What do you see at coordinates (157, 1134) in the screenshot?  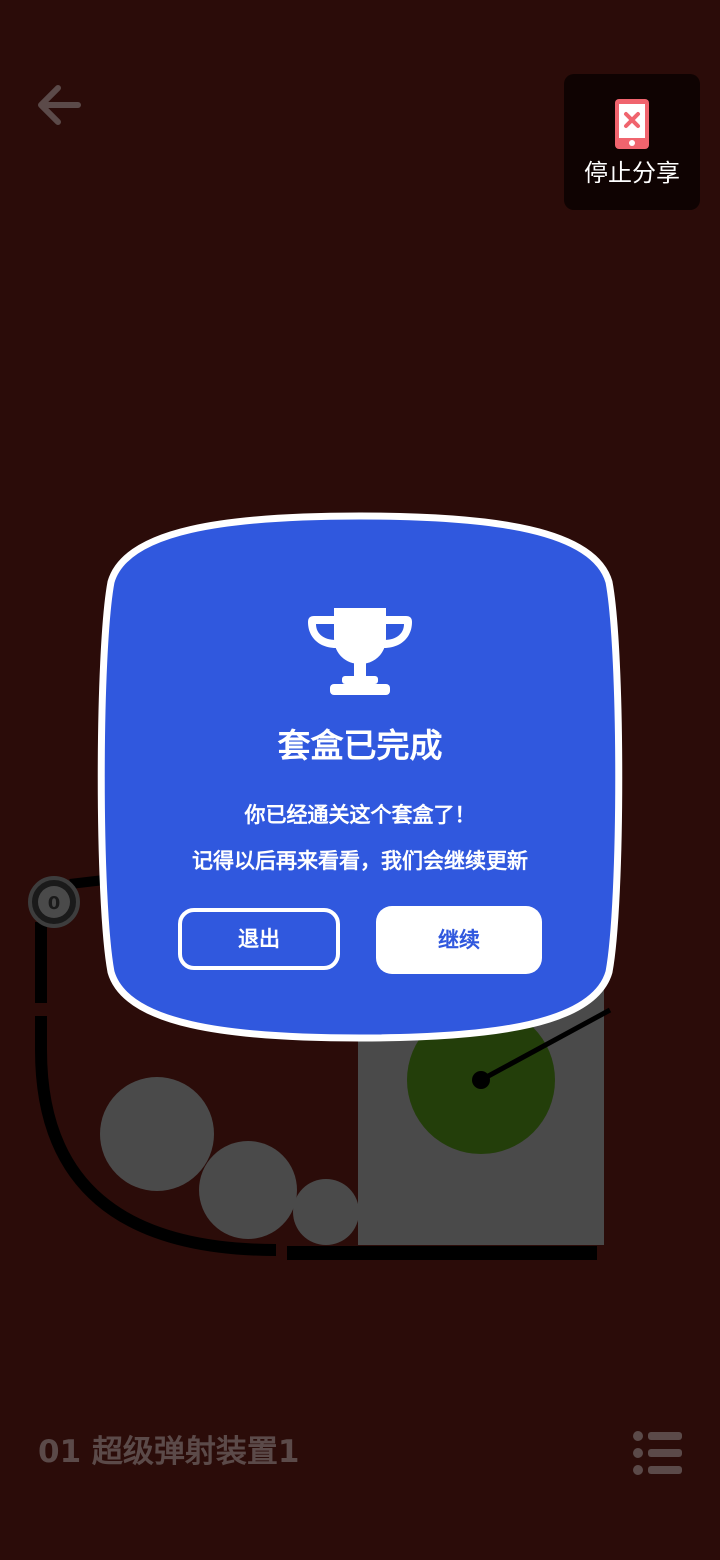 I see `ball-large` at bounding box center [157, 1134].